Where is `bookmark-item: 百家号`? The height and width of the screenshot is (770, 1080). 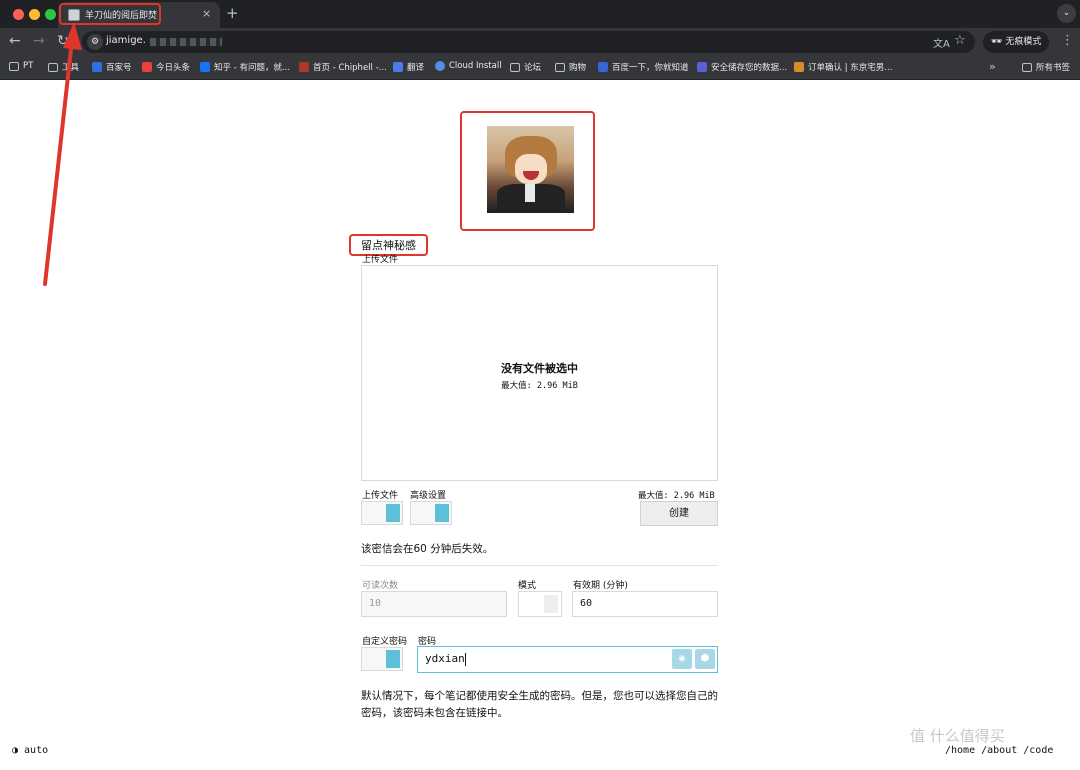
bookmark-item: 百家号 is located at coordinates (112, 67).